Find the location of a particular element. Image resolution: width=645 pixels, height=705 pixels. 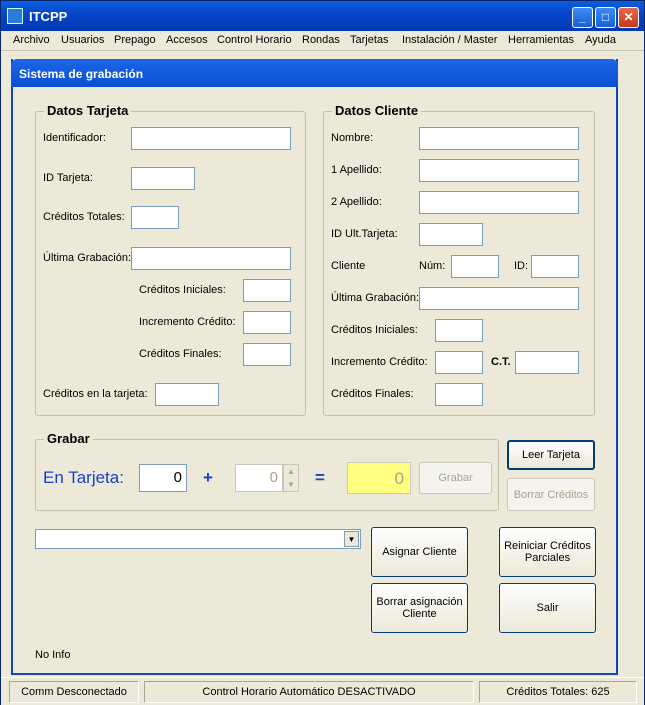

asignar-cliente-button: Asignar Cliente is located at coordinates (419, 552).